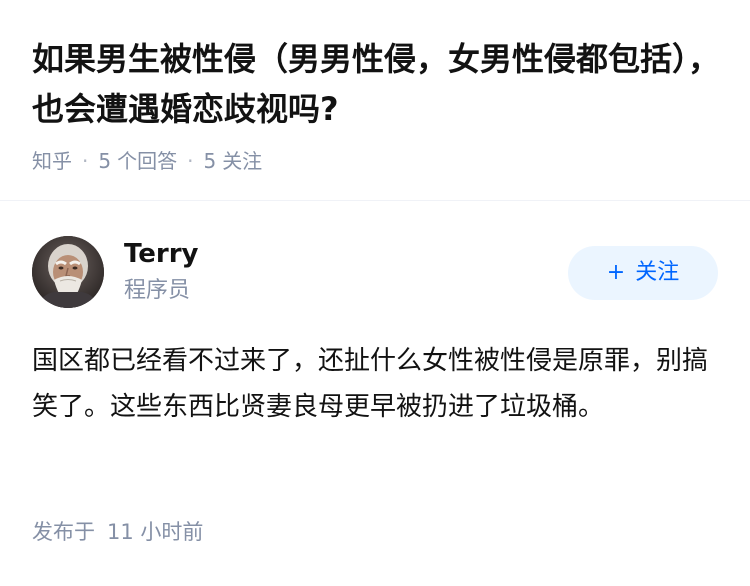 The height and width of the screenshot is (586, 750). I want to click on source-label: 知乎, so click(52, 161).